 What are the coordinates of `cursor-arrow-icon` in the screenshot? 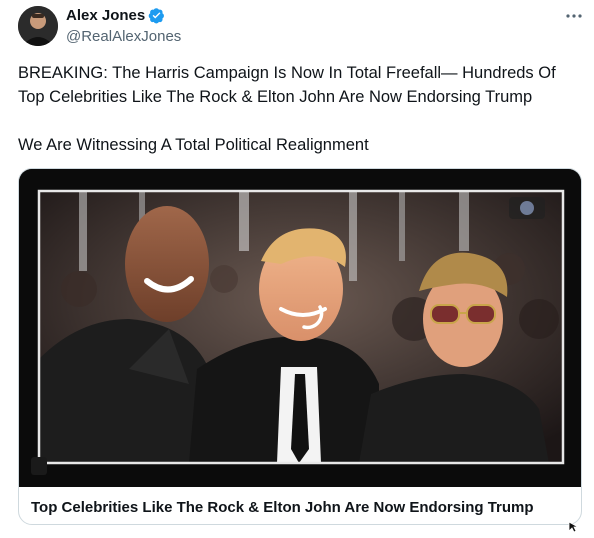 It's located at (574, 526).